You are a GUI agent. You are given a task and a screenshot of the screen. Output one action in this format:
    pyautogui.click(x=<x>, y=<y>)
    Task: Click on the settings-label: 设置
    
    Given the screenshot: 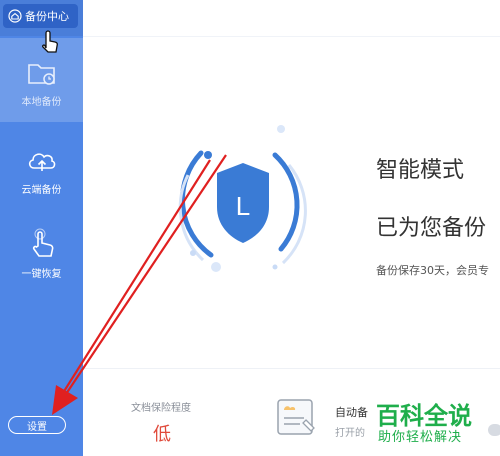 What is the action you would take?
    pyautogui.click(x=37, y=427)
    